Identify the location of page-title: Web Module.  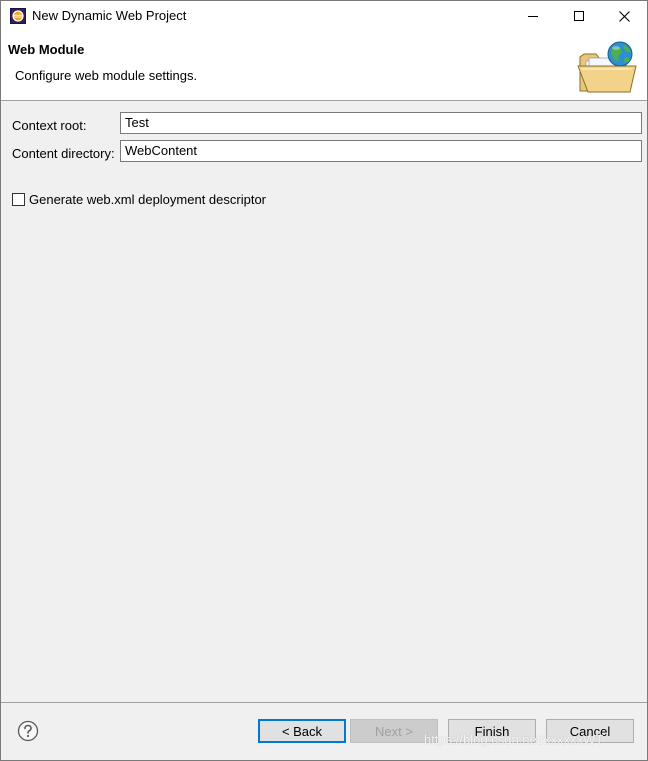
(46, 49).